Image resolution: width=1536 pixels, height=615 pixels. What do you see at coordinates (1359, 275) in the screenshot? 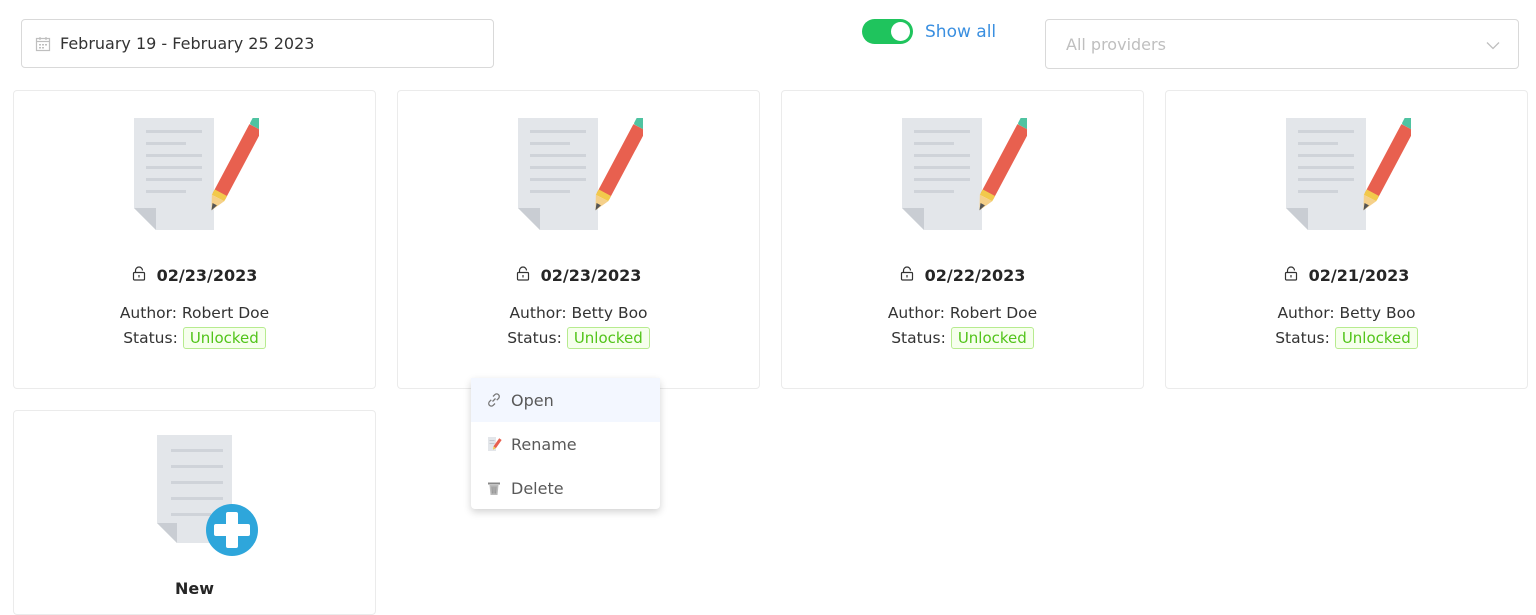
I see `note-date: 02/21/2023` at bounding box center [1359, 275].